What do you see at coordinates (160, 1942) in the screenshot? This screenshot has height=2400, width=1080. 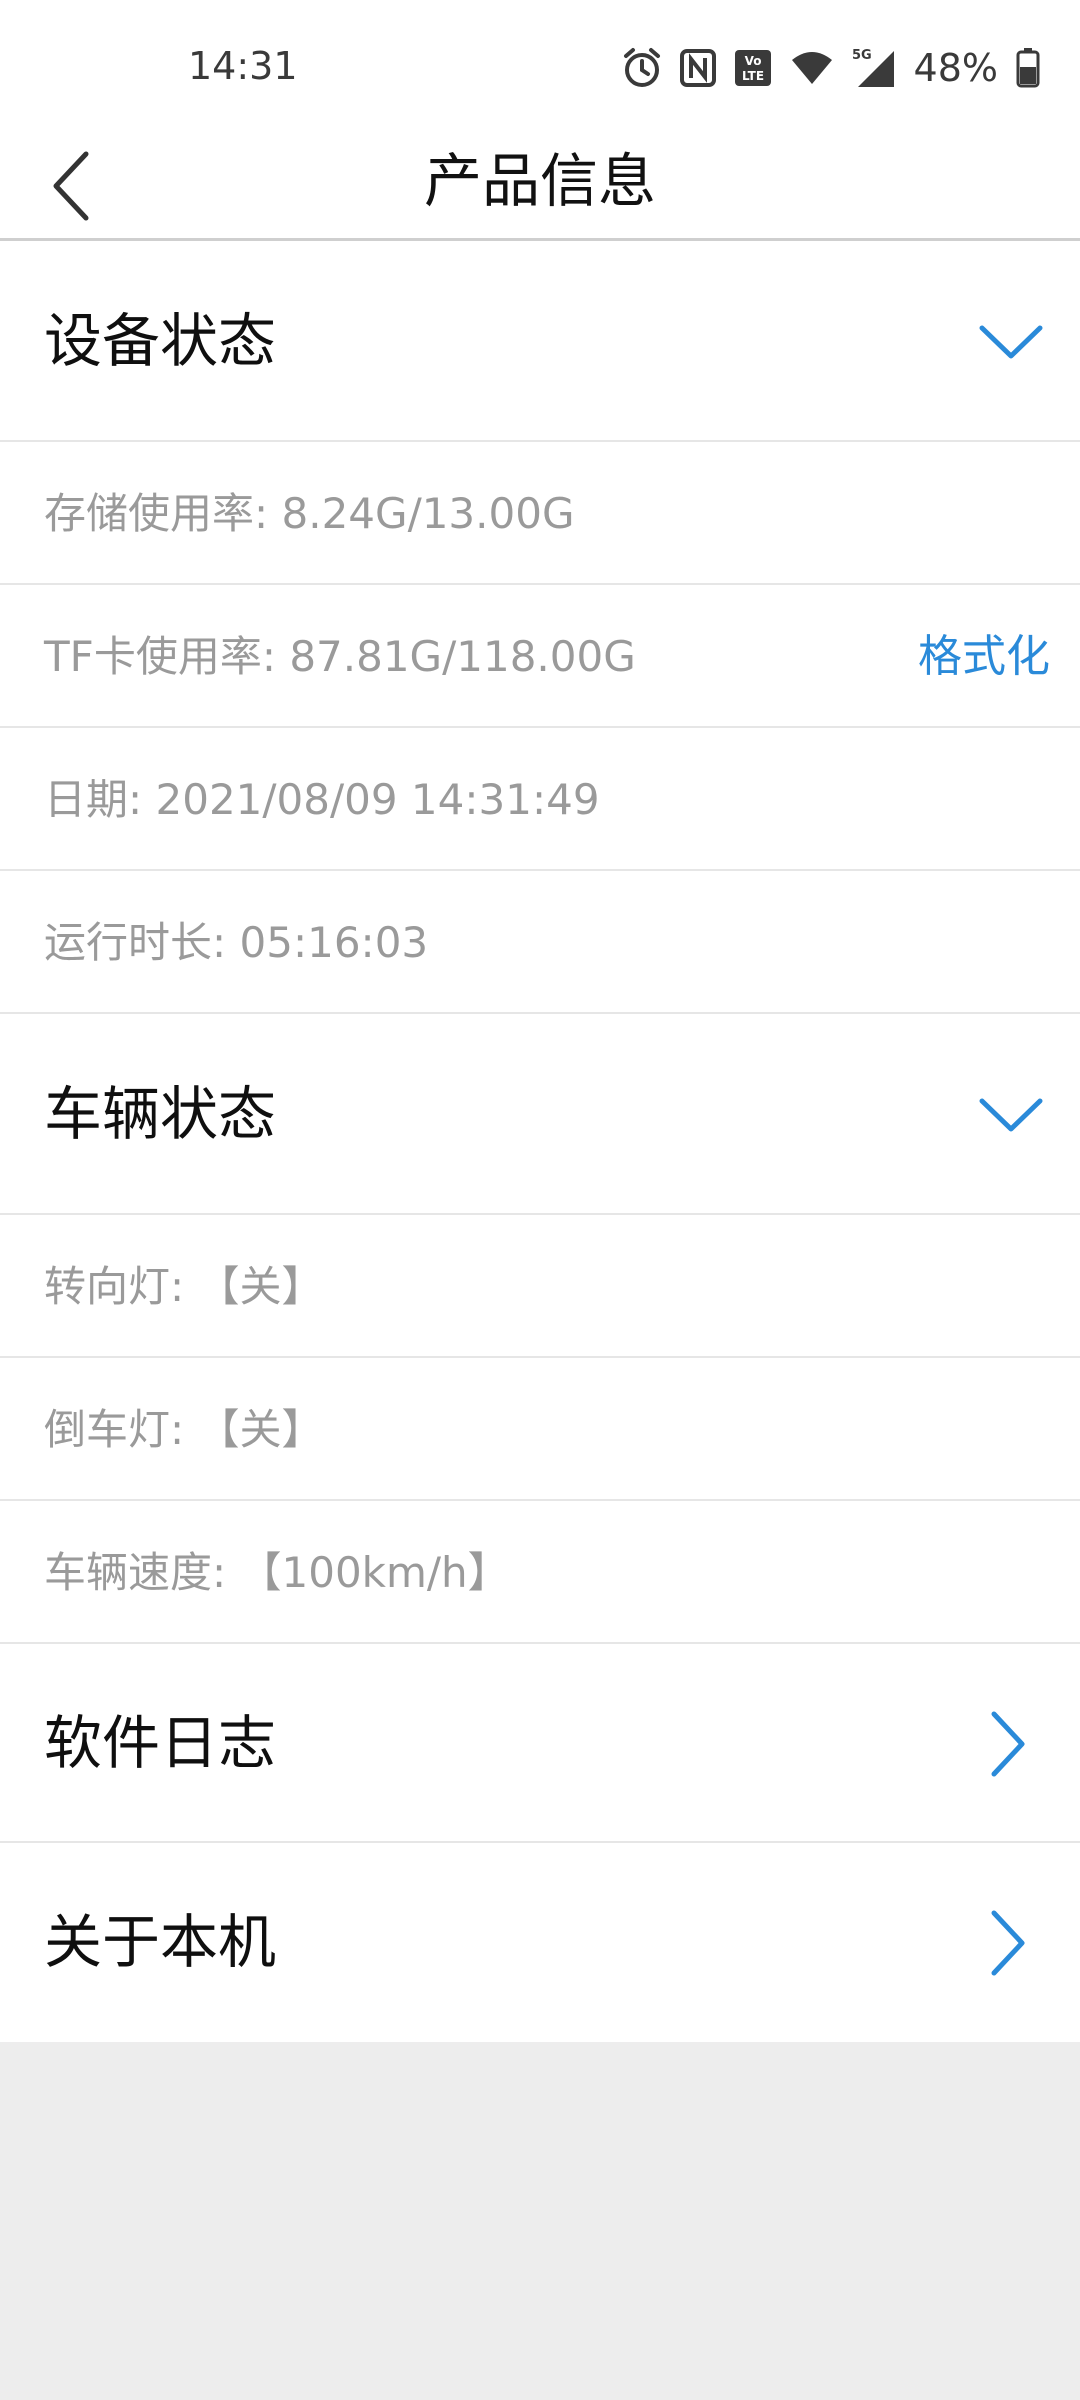 I see `about-device-label: 关于本机` at bounding box center [160, 1942].